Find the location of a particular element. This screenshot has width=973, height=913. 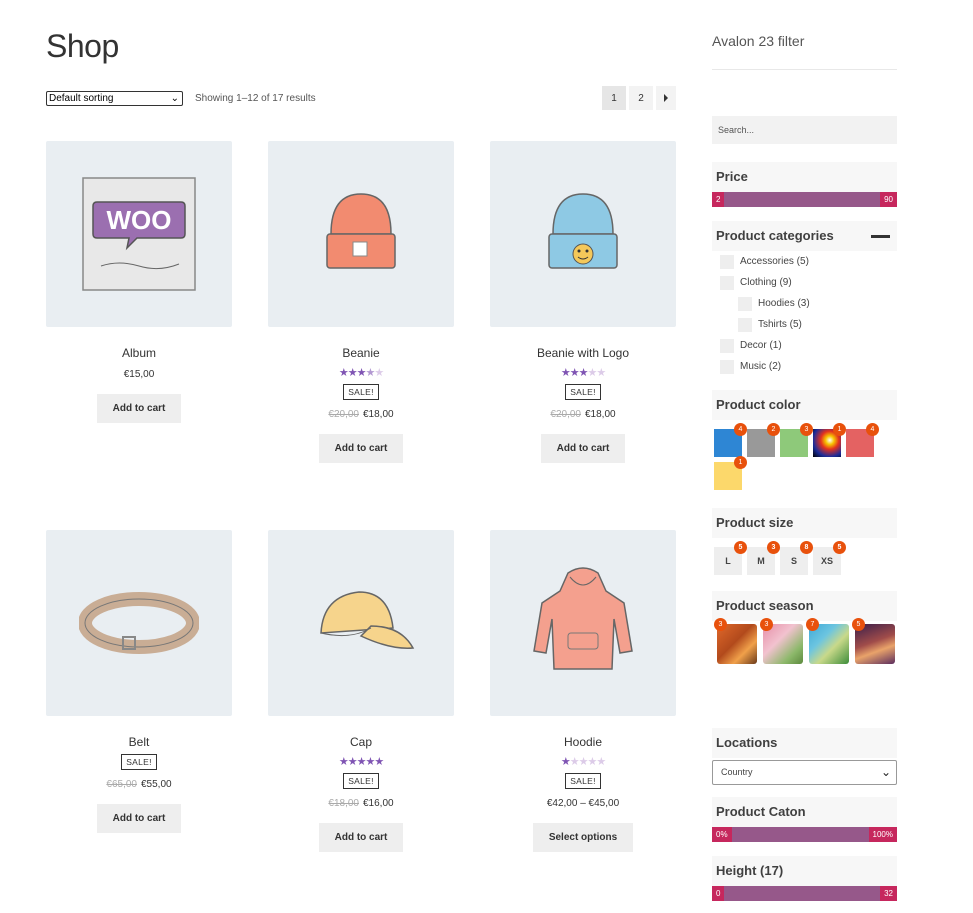

price-range-slider: 2 90 is located at coordinates (804, 199).